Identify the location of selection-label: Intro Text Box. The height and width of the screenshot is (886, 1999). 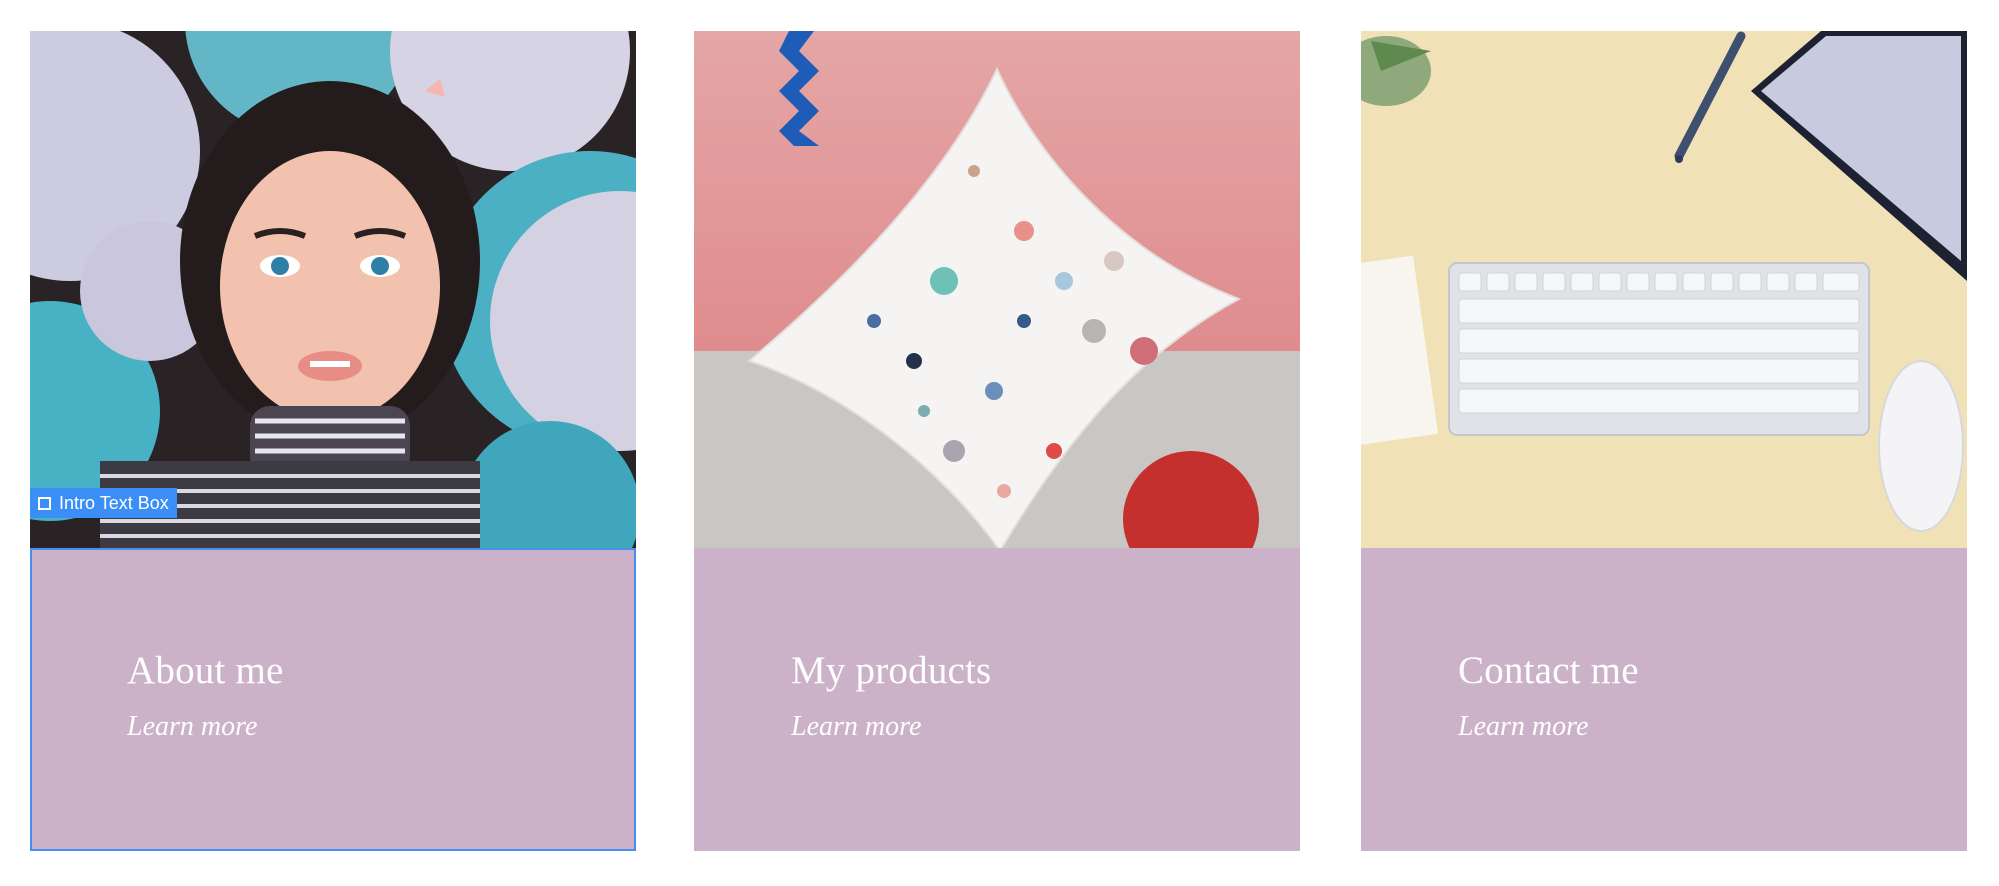
(103, 503).